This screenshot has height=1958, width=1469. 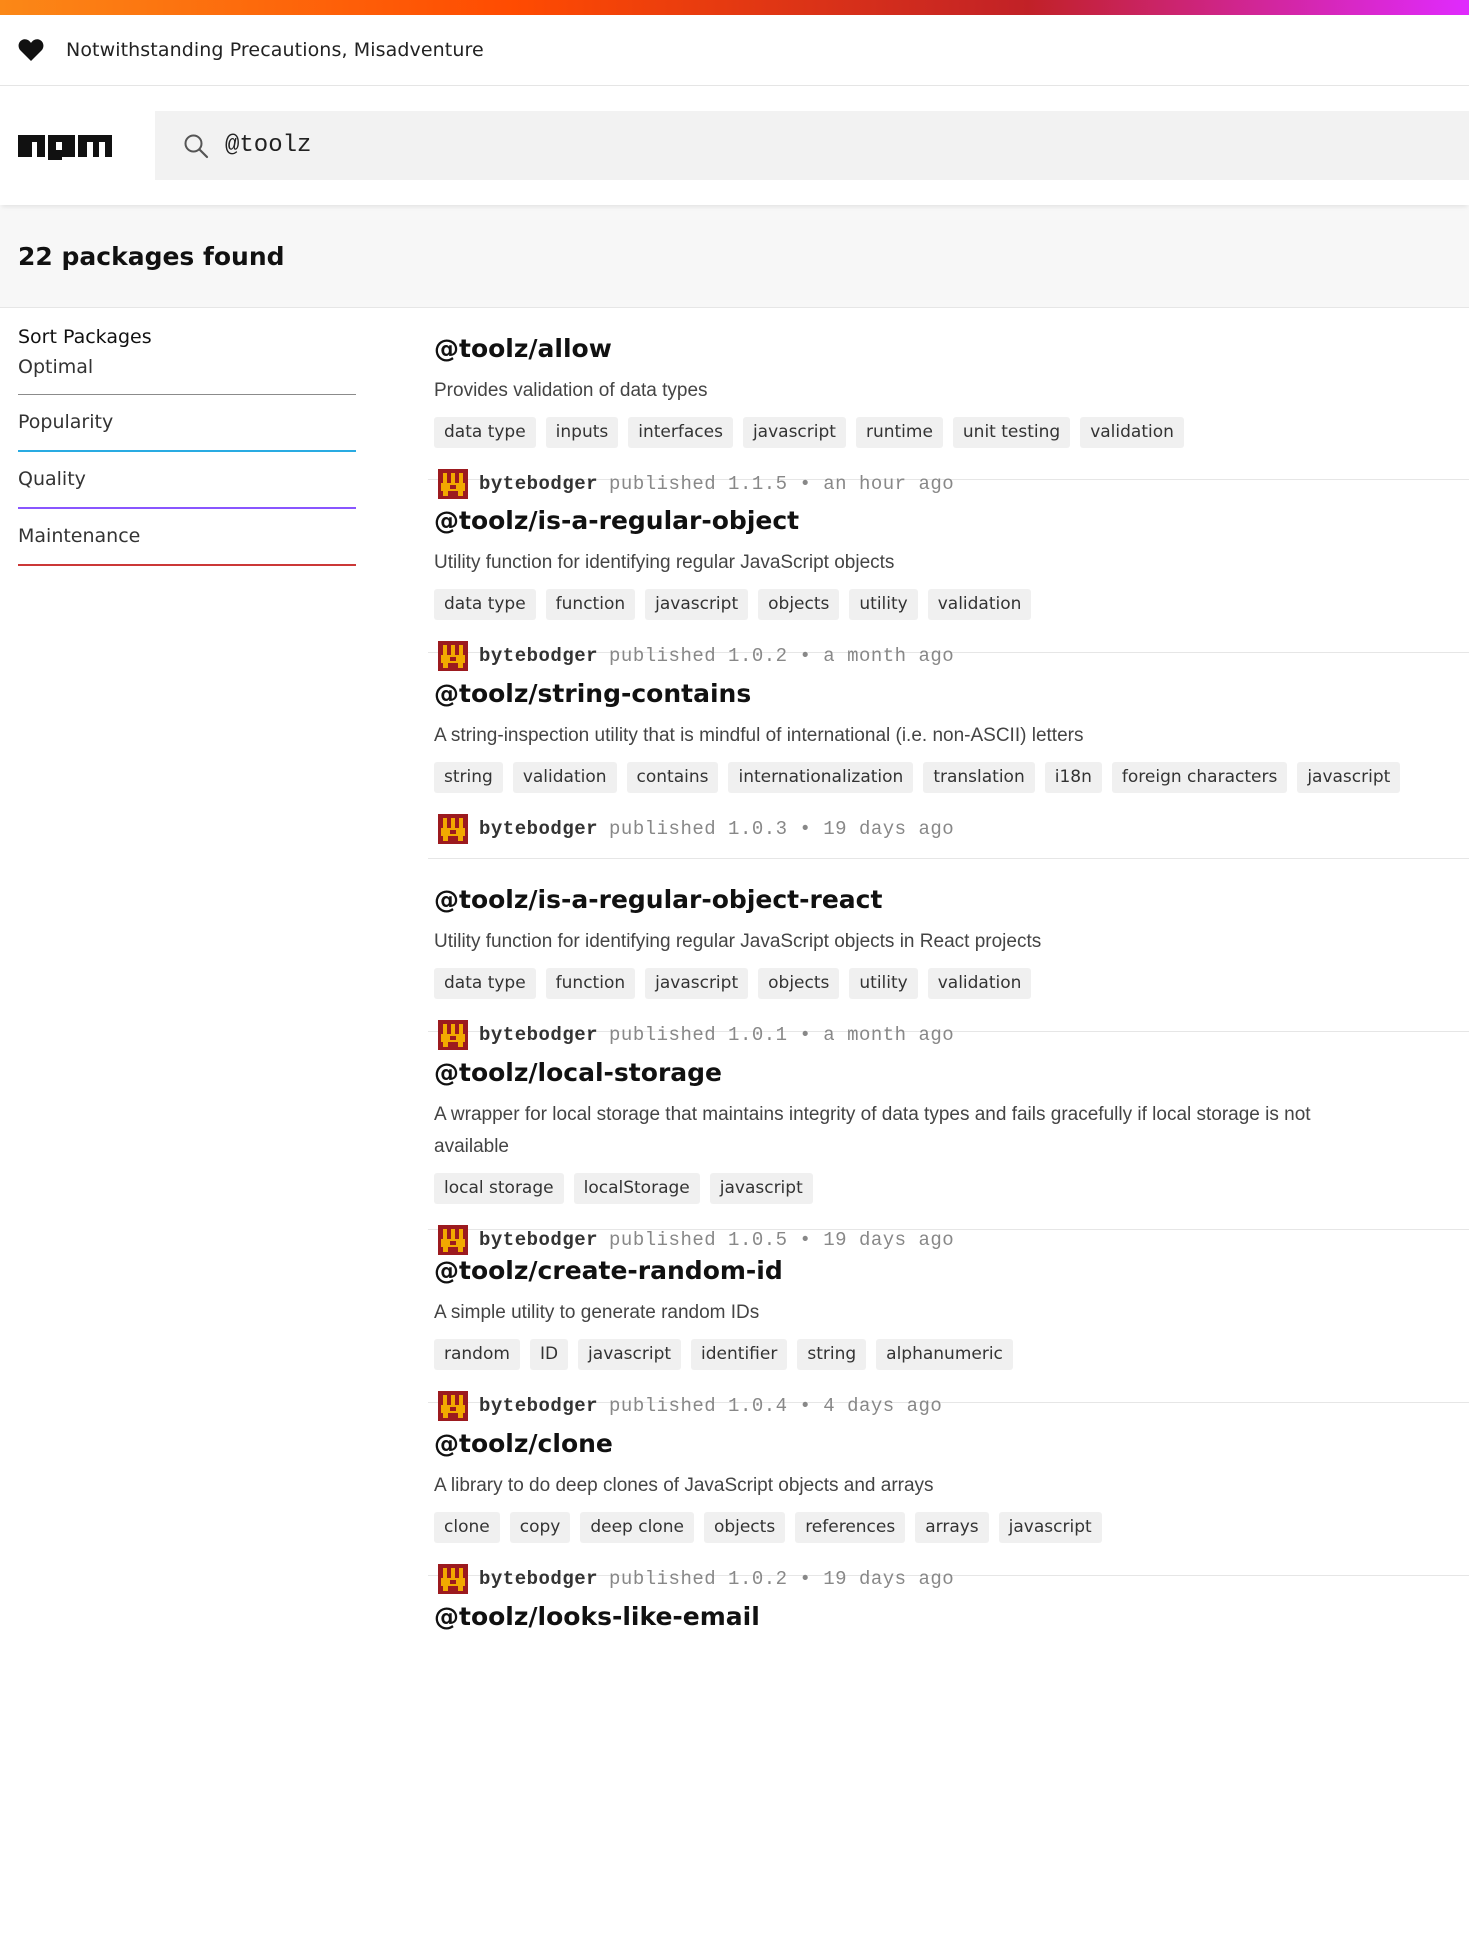 I want to click on publish-info: published 1.0.4 • 4 days ago, so click(x=776, y=1406).